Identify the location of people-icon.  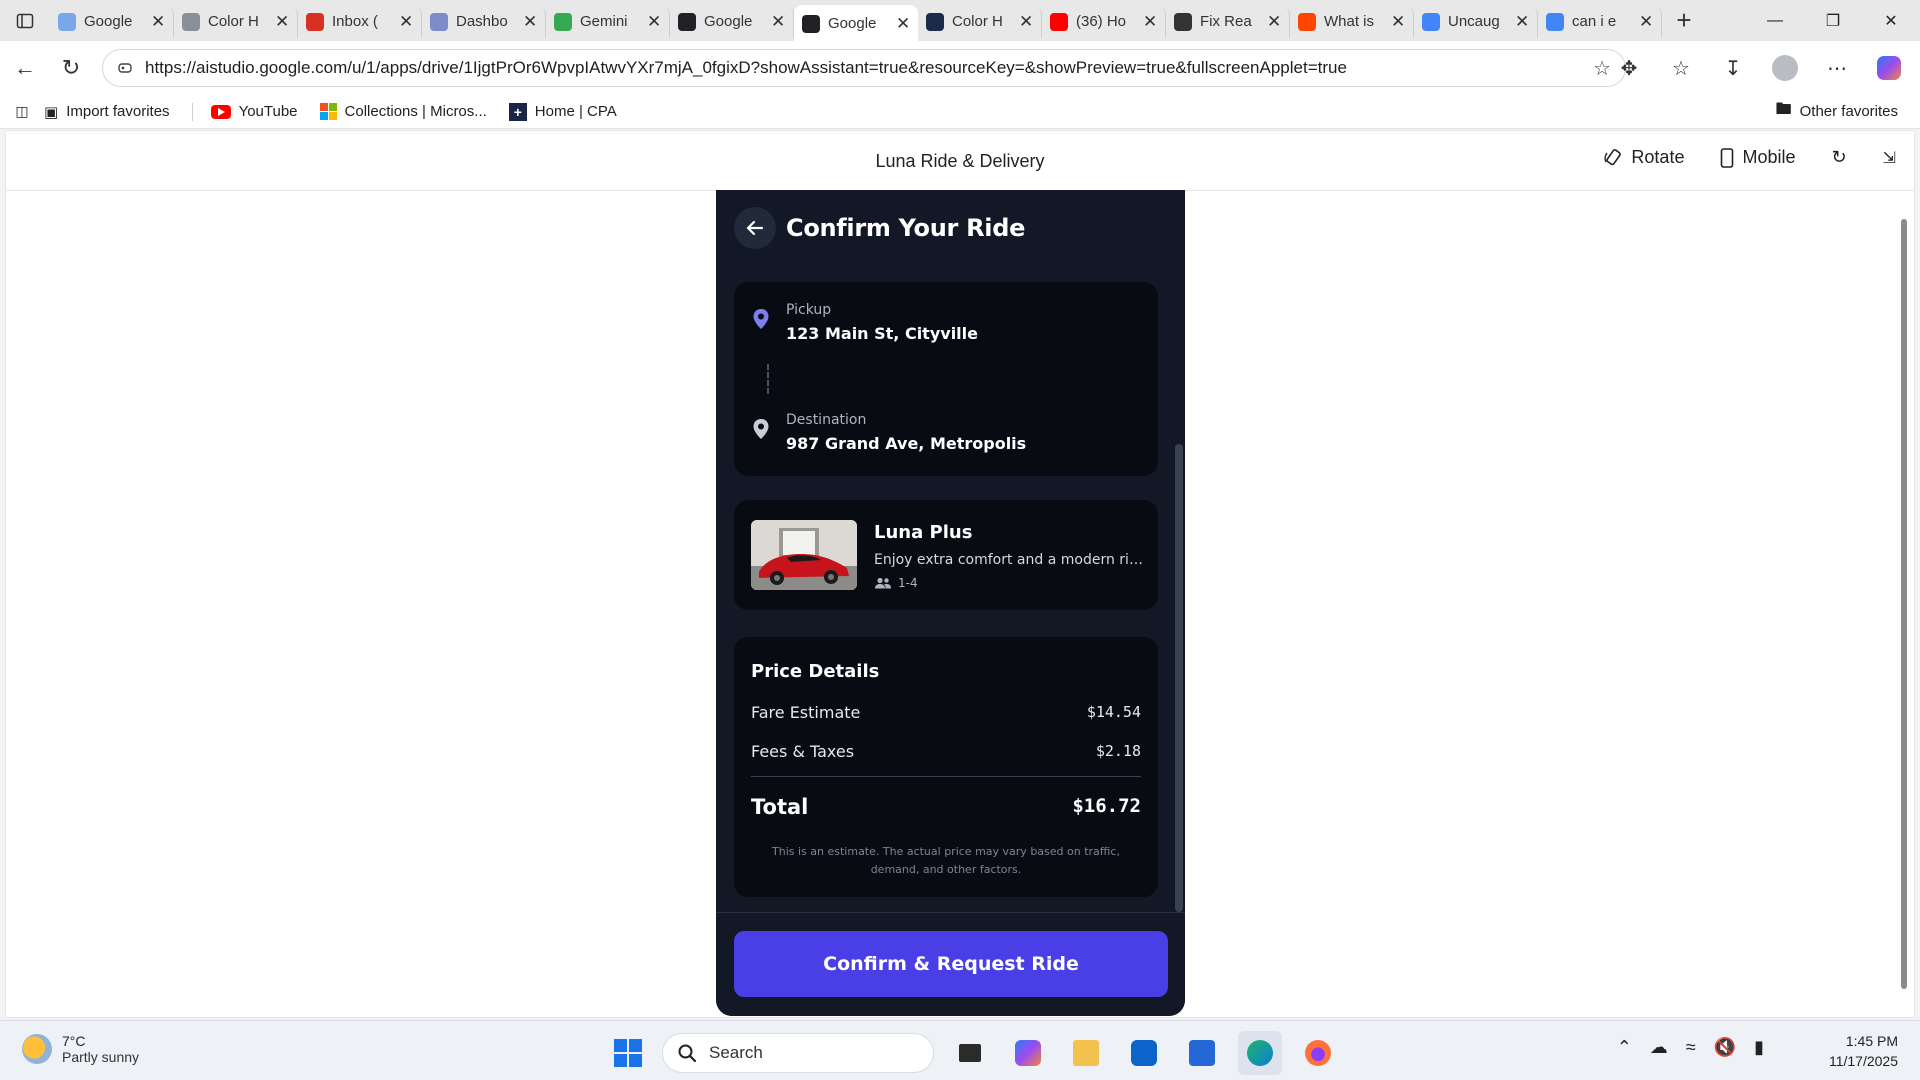
(883, 583).